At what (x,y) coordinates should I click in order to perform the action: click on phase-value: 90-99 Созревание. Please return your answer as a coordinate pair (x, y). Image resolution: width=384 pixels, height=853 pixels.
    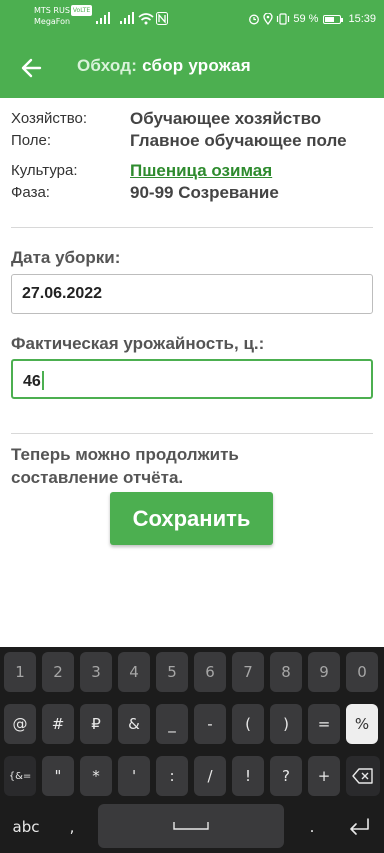
    Looking at the image, I should click on (204, 192).